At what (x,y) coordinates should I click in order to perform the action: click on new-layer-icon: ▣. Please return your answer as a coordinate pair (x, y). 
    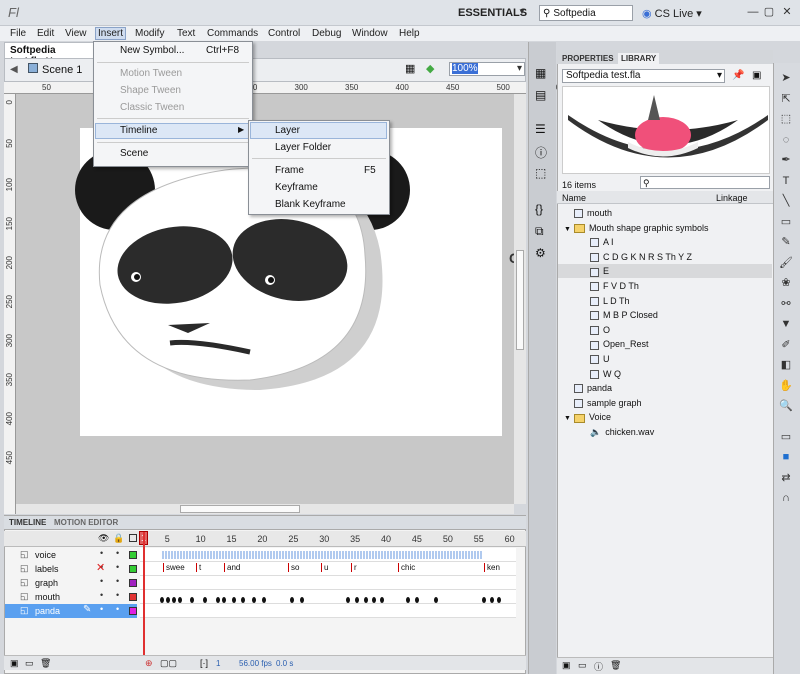
    Looking at the image, I should click on (14, 663).